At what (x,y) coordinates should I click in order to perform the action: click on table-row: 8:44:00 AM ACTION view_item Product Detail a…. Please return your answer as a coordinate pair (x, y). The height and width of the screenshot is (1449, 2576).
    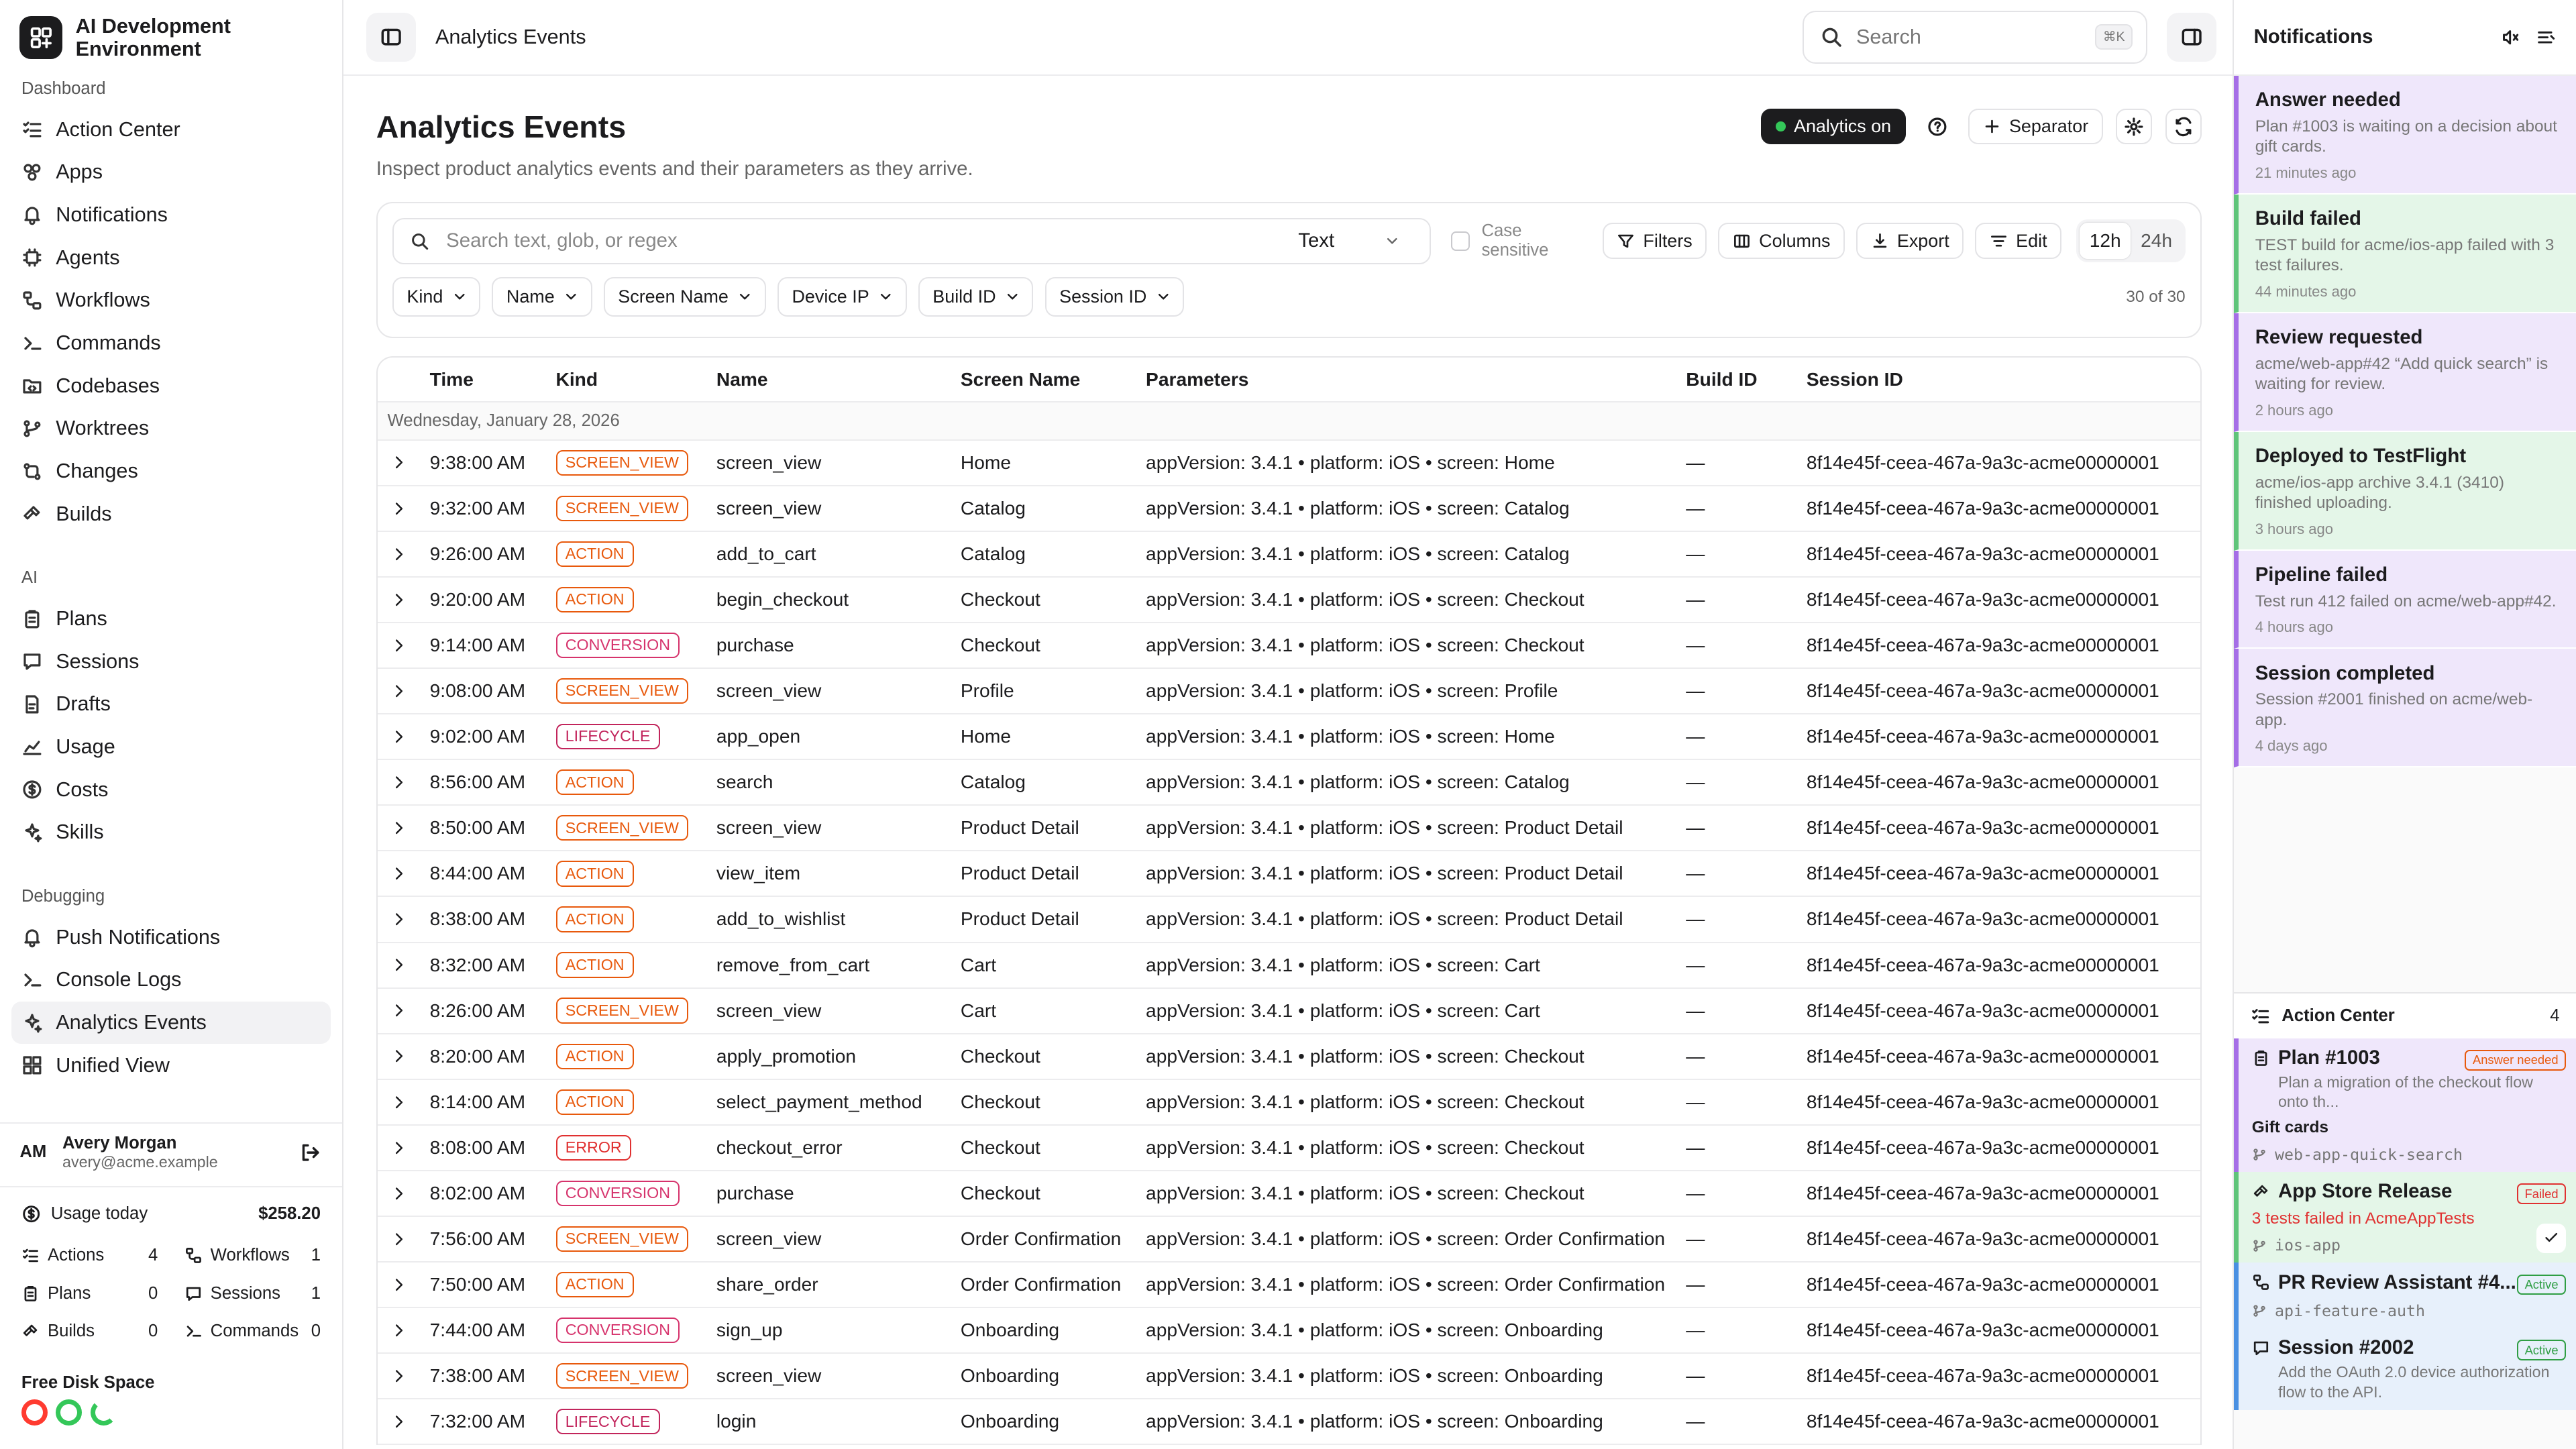
    Looking at the image, I should click on (1288, 874).